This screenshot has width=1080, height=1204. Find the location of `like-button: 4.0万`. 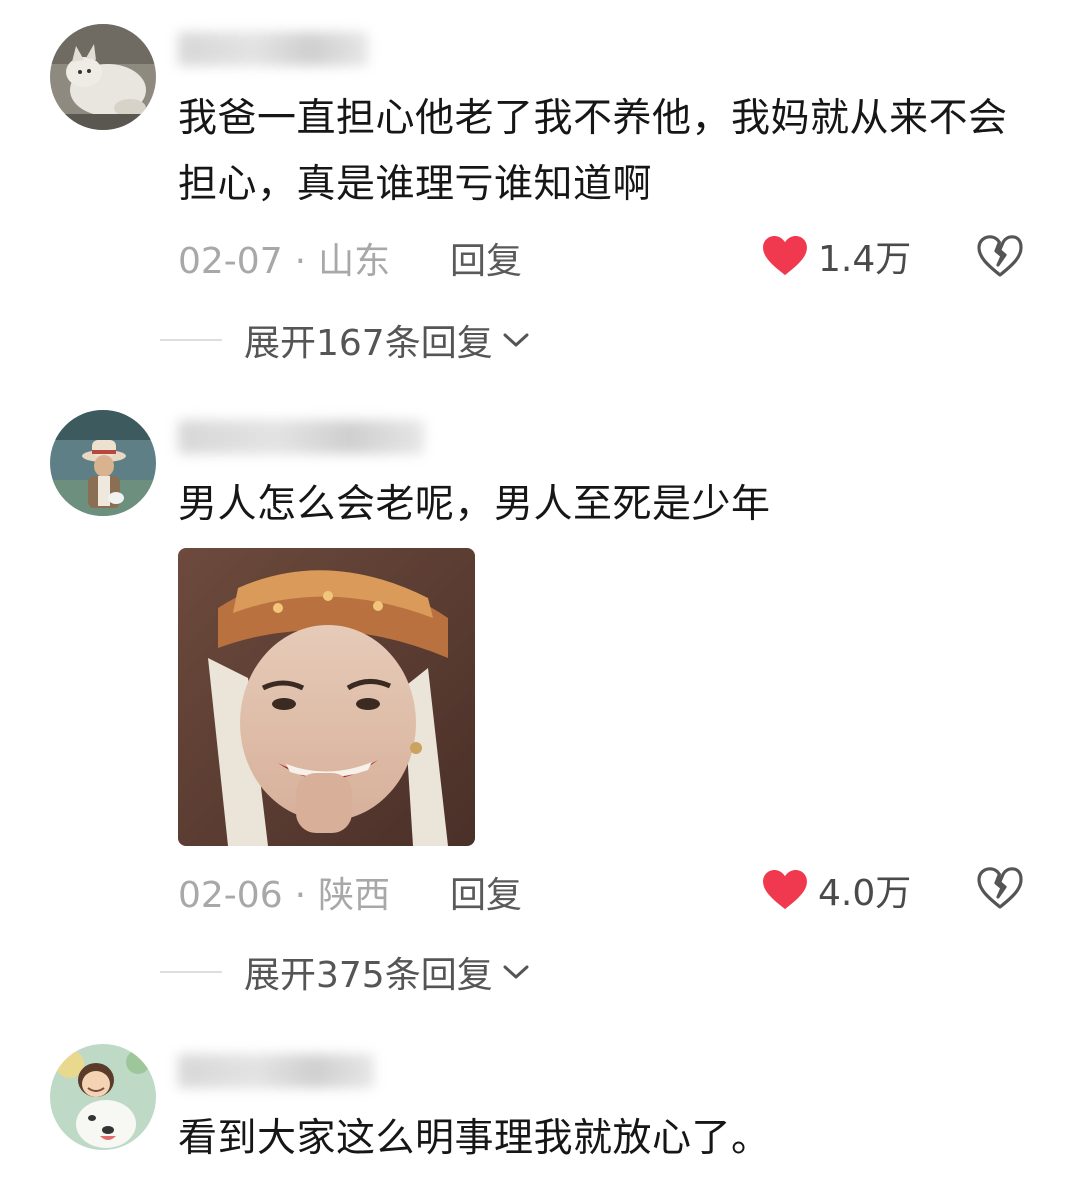

like-button: 4.0万 is located at coordinates (836, 890).